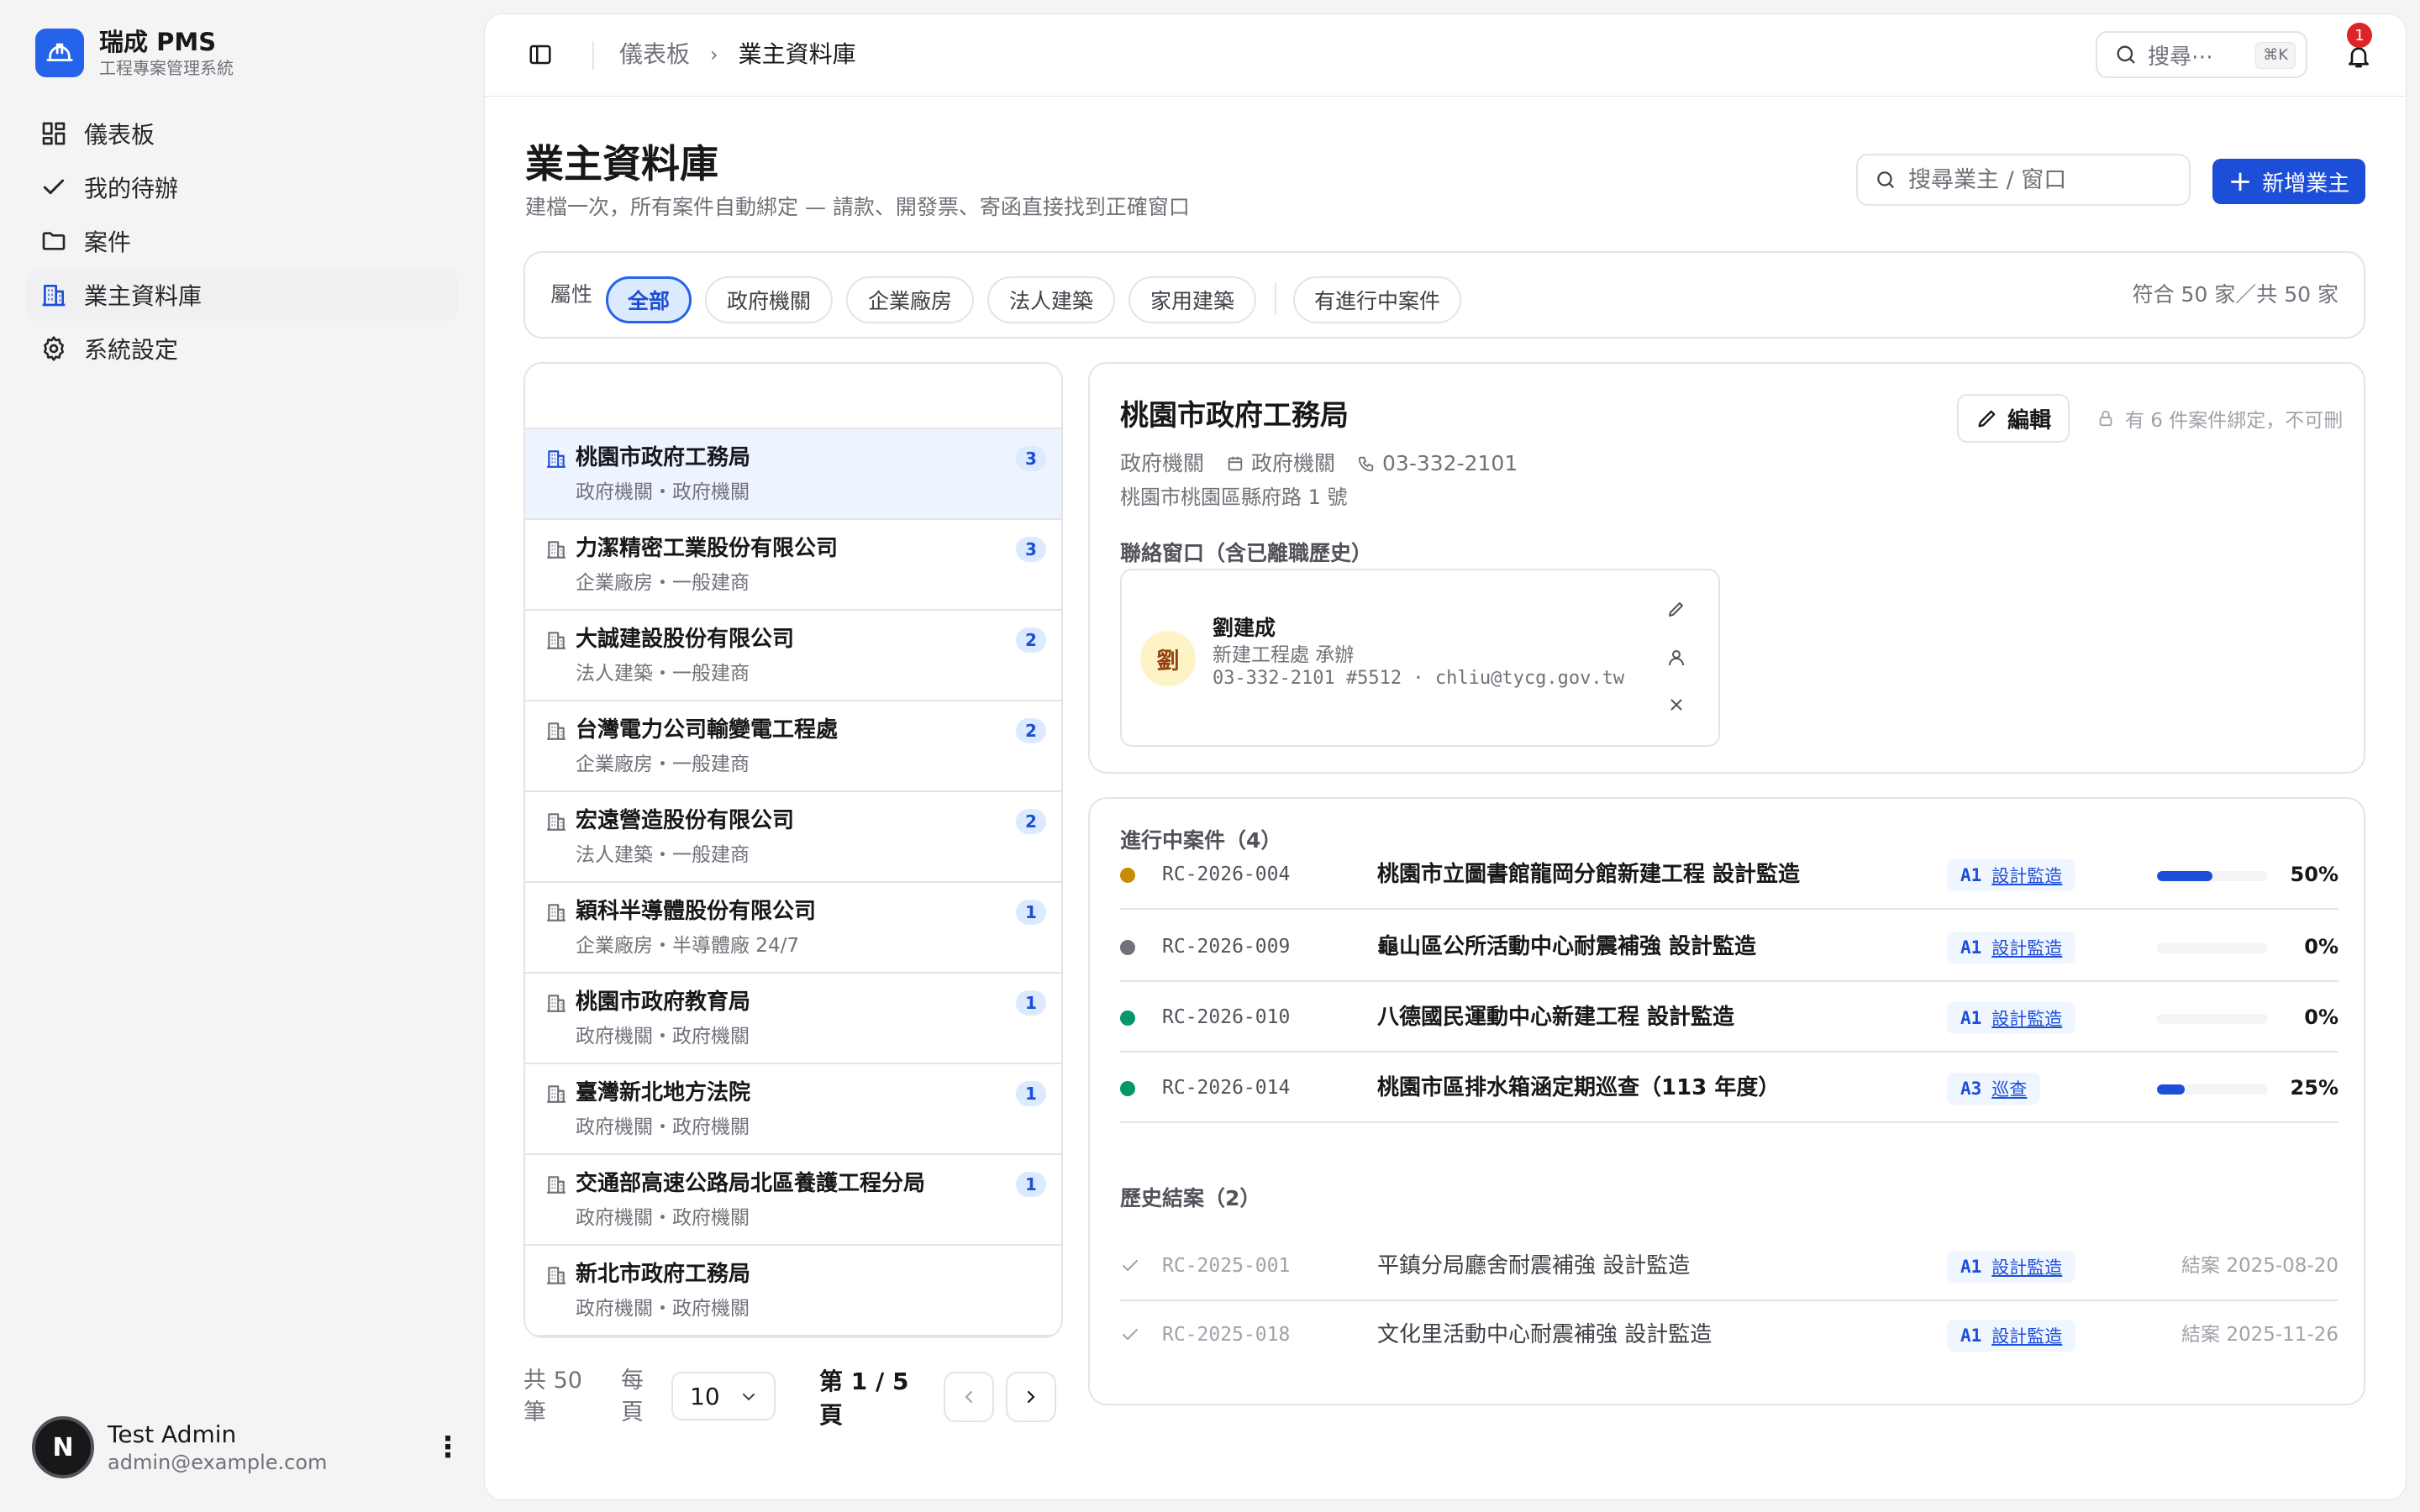  I want to click on user-icon, so click(1677, 658).